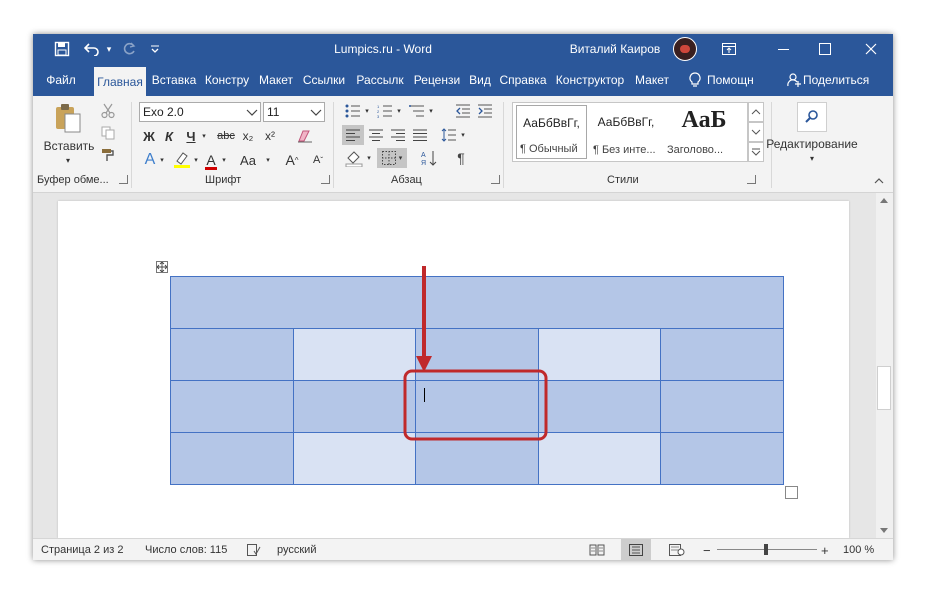 The width and height of the screenshot is (925, 593). I want to click on annotation-highlight-box, so click(475, 405).